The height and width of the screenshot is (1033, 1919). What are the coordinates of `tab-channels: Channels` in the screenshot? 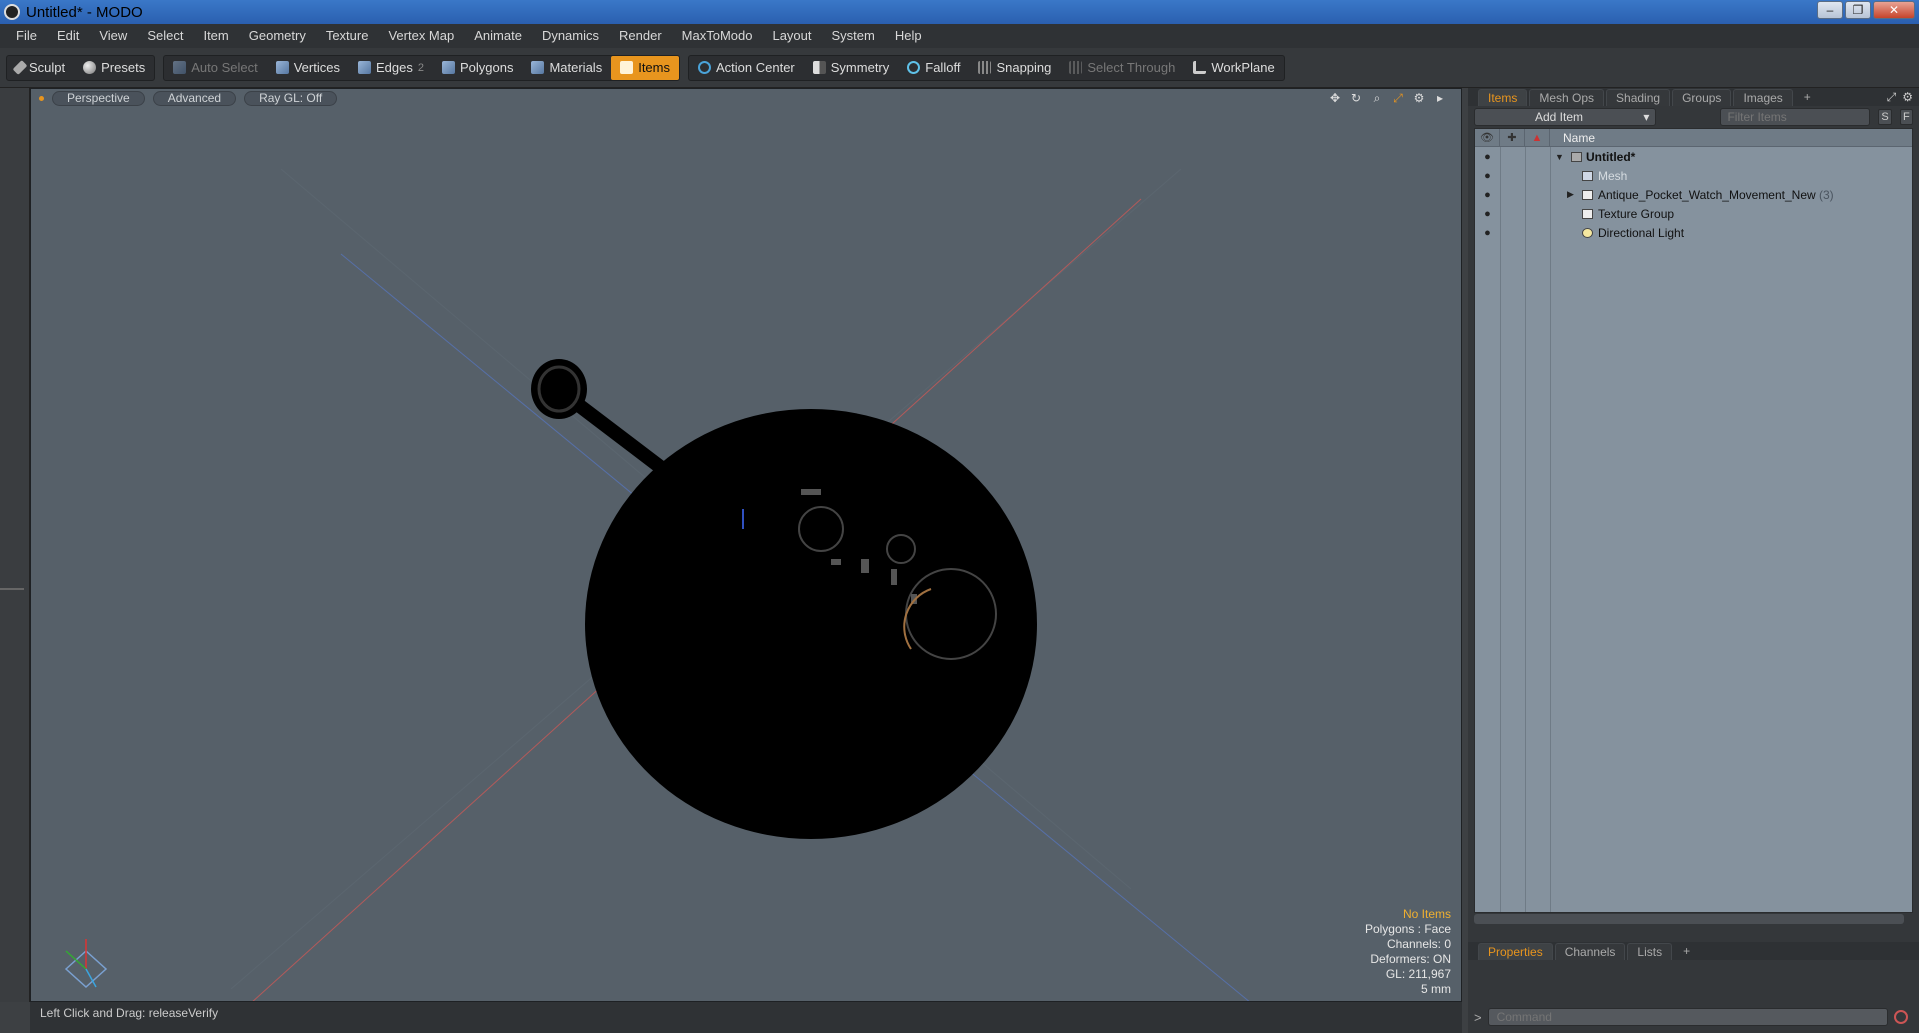 It's located at (1590, 951).